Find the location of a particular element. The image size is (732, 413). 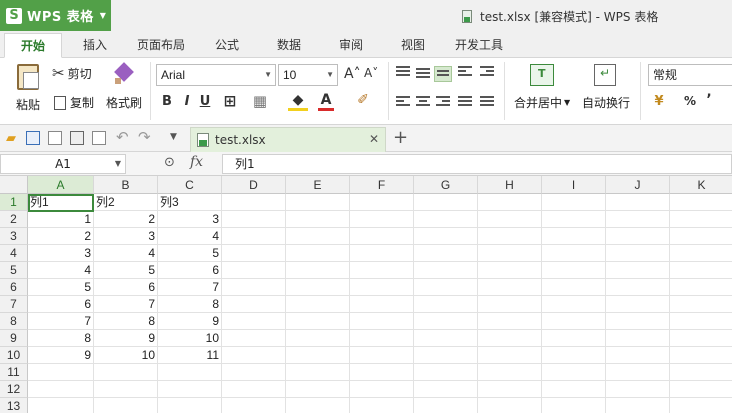

bold-button: B is located at coordinates (167, 101).